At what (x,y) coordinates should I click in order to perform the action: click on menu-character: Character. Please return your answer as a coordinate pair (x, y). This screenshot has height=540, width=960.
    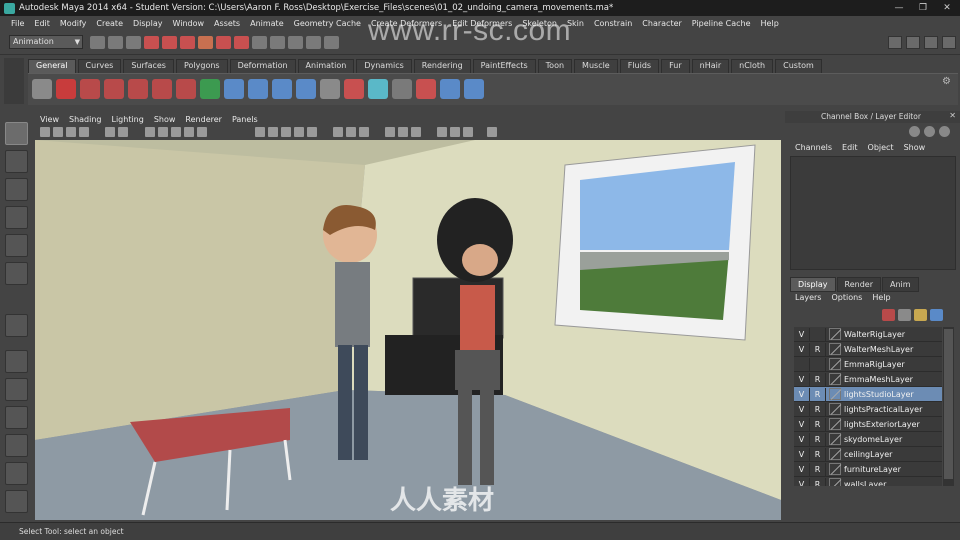
    Looking at the image, I should click on (662, 23).